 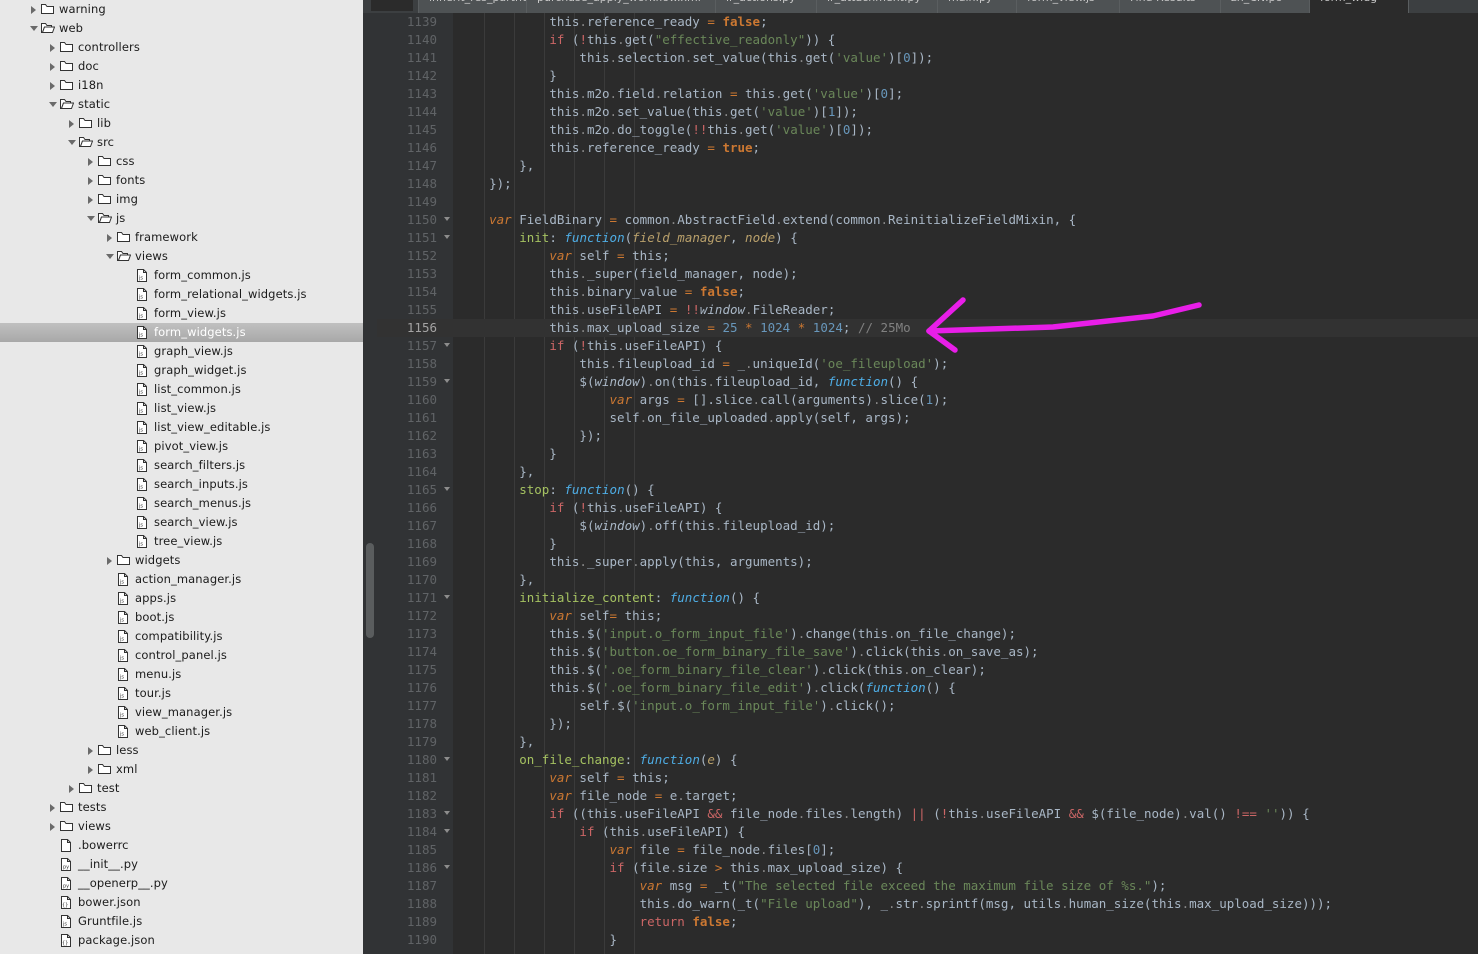 What do you see at coordinates (415, 112) in the screenshot?
I see `line-number: 1144` at bounding box center [415, 112].